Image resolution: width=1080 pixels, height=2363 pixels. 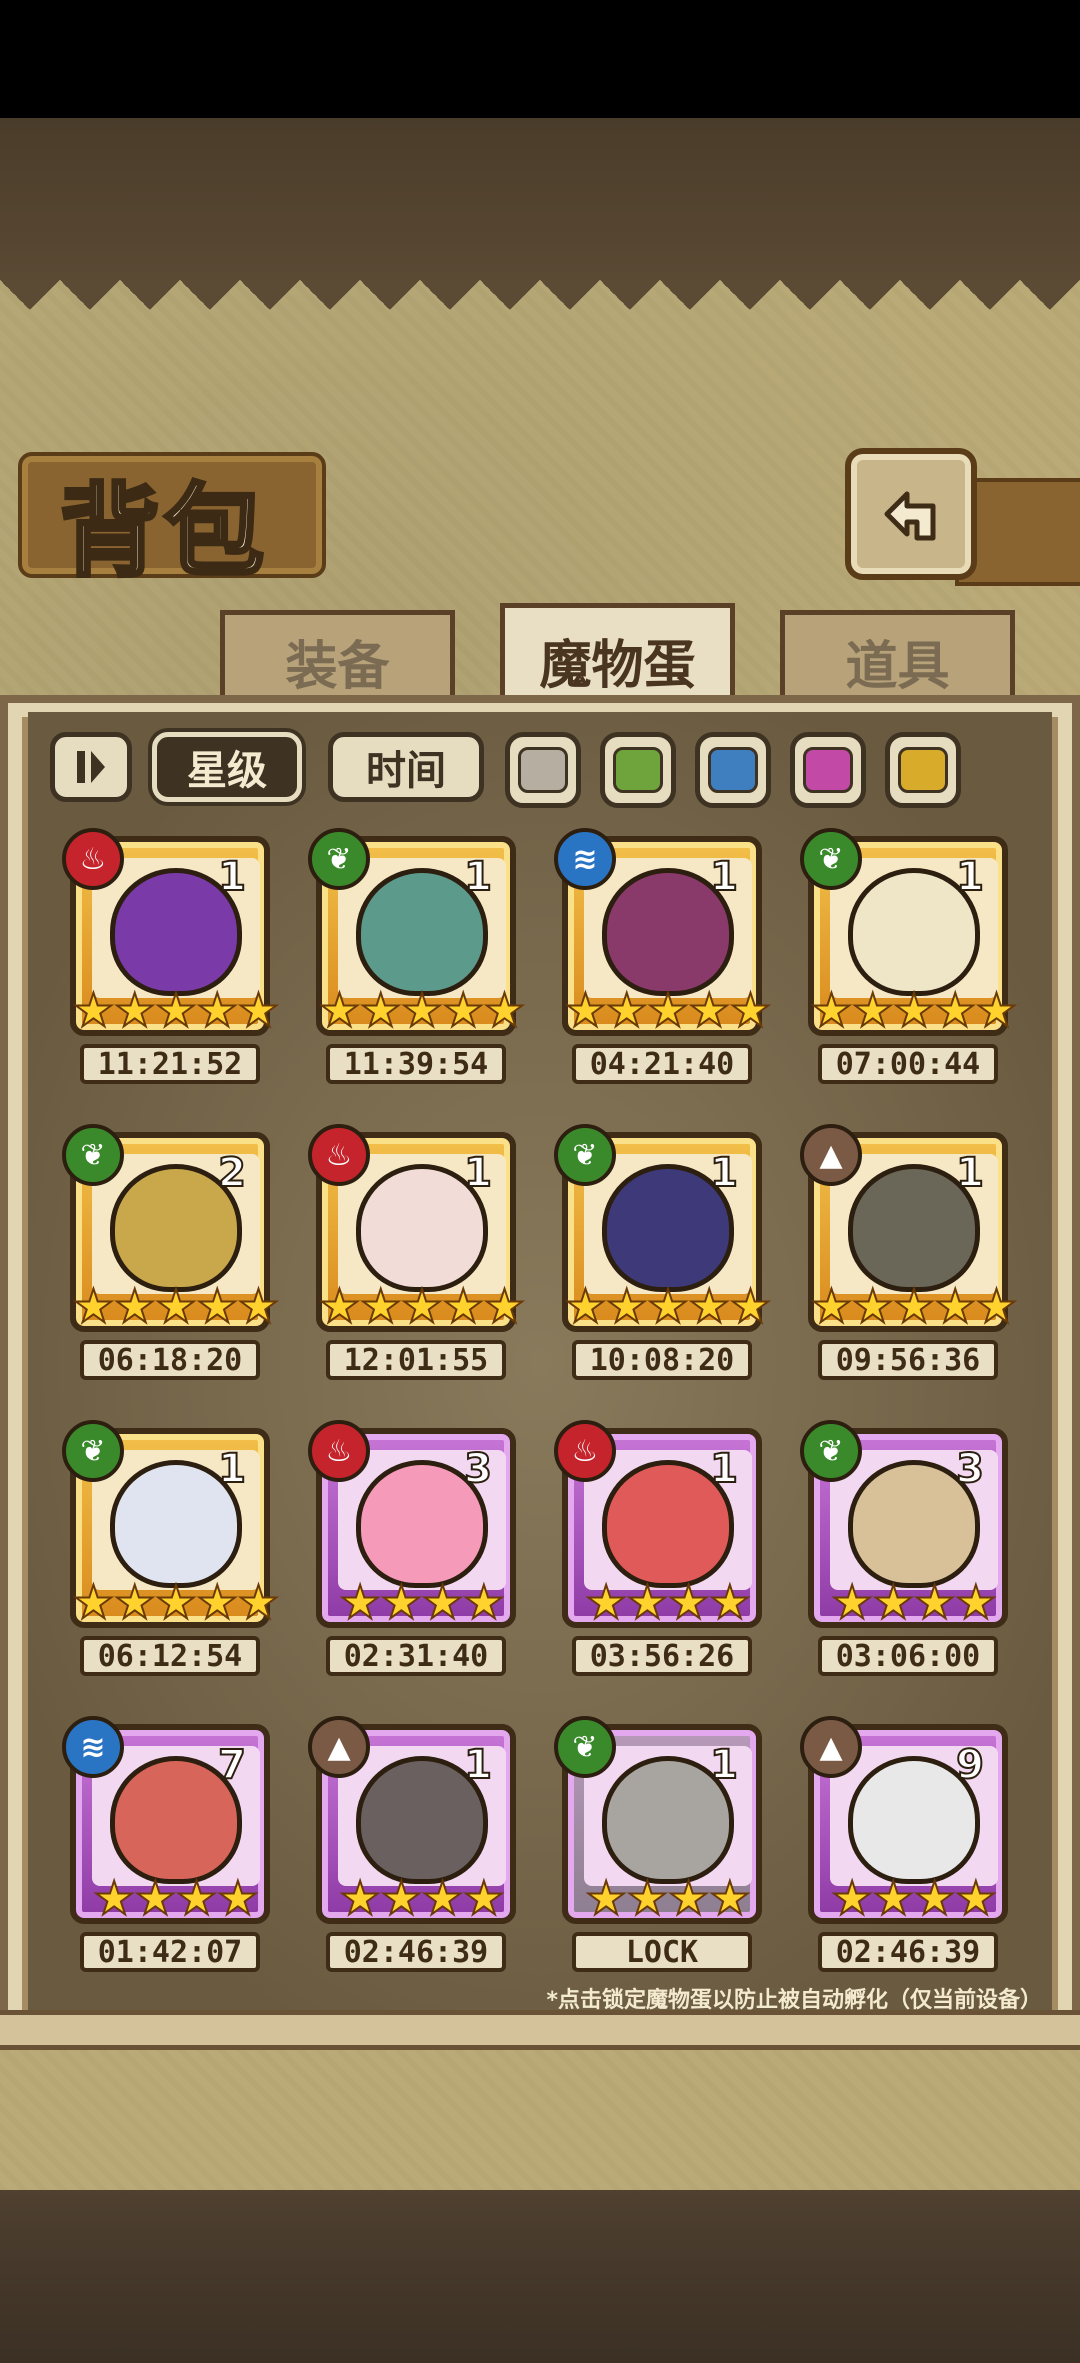 I want to click on egg-card: 3 ★ ★ ★ ★ ♨ 02:31:40, so click(x=412, y=1549).